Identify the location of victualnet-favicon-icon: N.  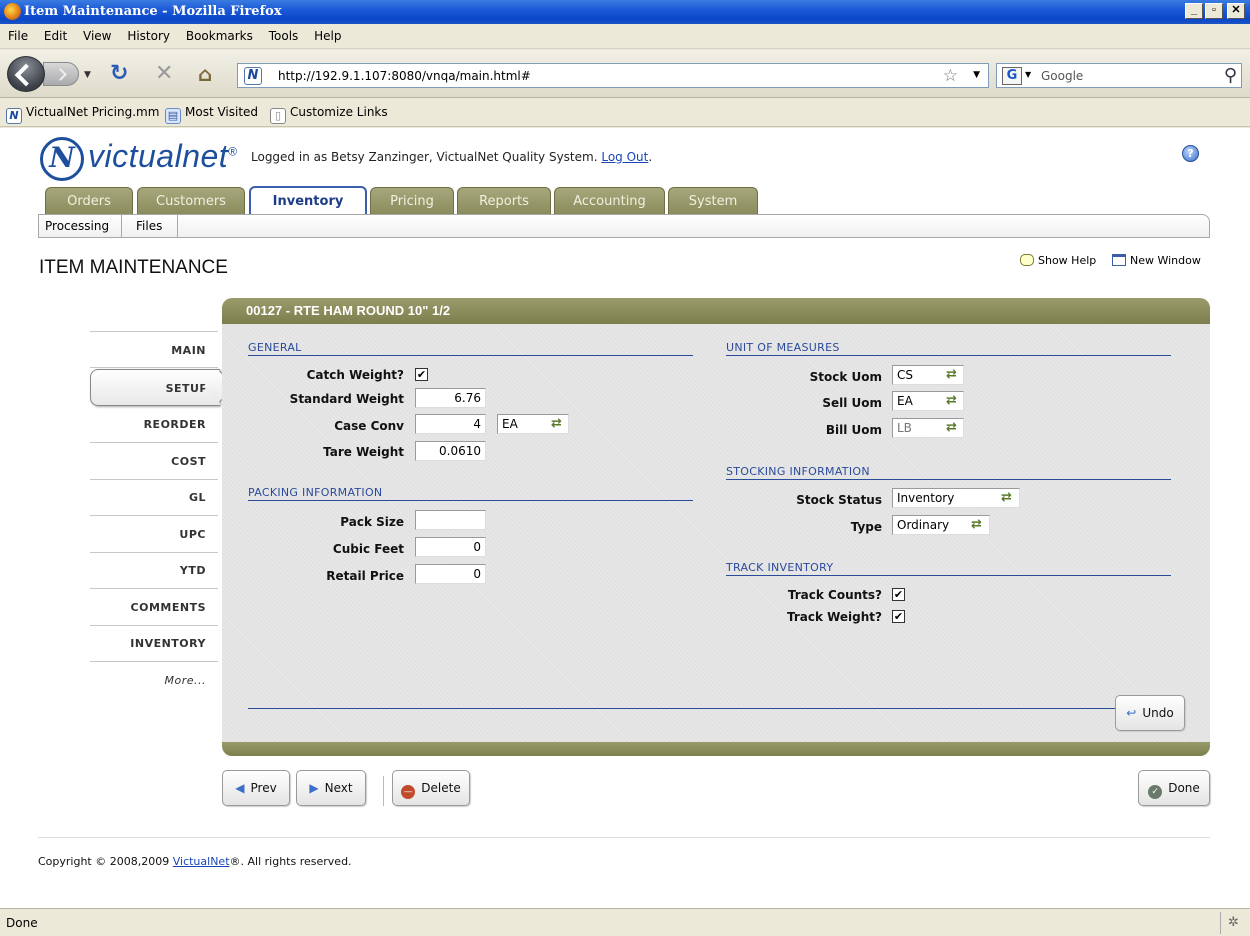
(14, 116).